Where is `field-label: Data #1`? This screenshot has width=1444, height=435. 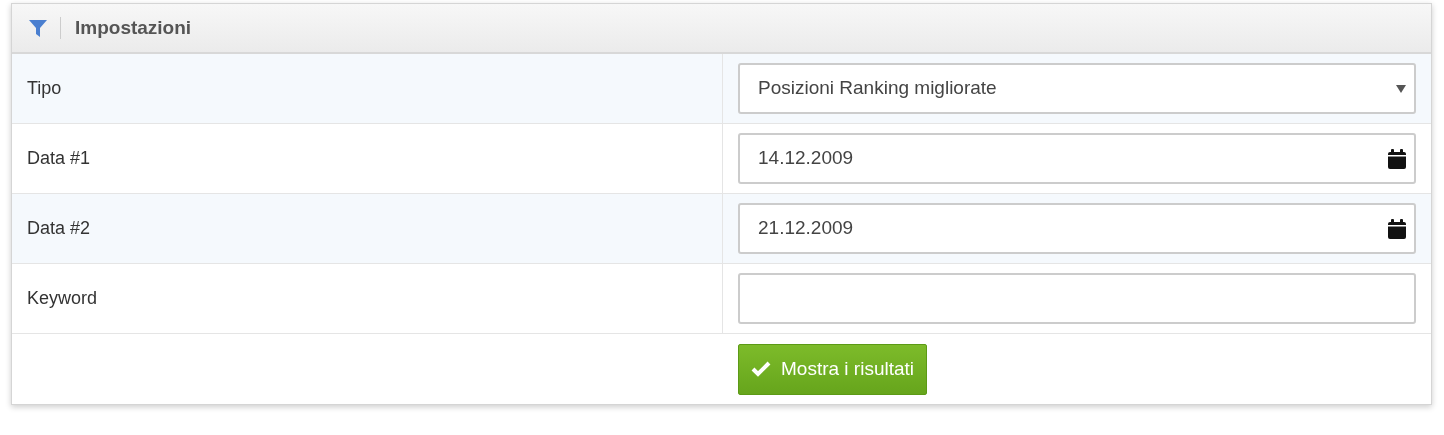 field-label: Data #1 is located at coordinates (59, 158).